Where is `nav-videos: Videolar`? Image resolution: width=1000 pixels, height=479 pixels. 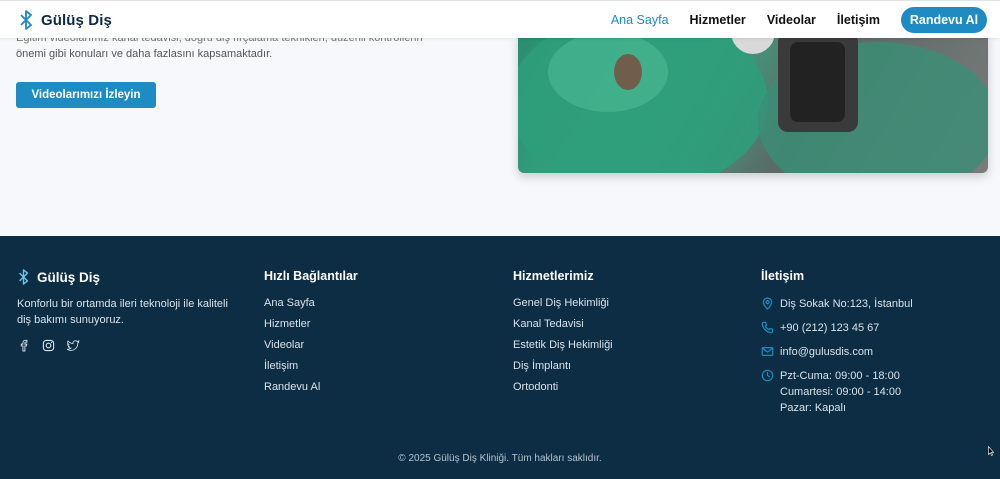
nav-videos: Videolar is located at coordinates (791, 20).